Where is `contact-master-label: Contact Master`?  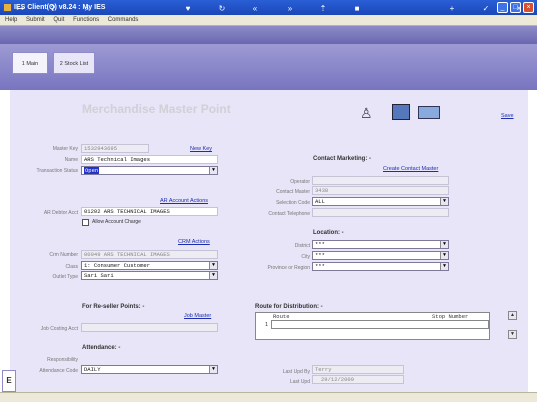 contact-master-label: Contact Master is located at coordinates (293, 192).